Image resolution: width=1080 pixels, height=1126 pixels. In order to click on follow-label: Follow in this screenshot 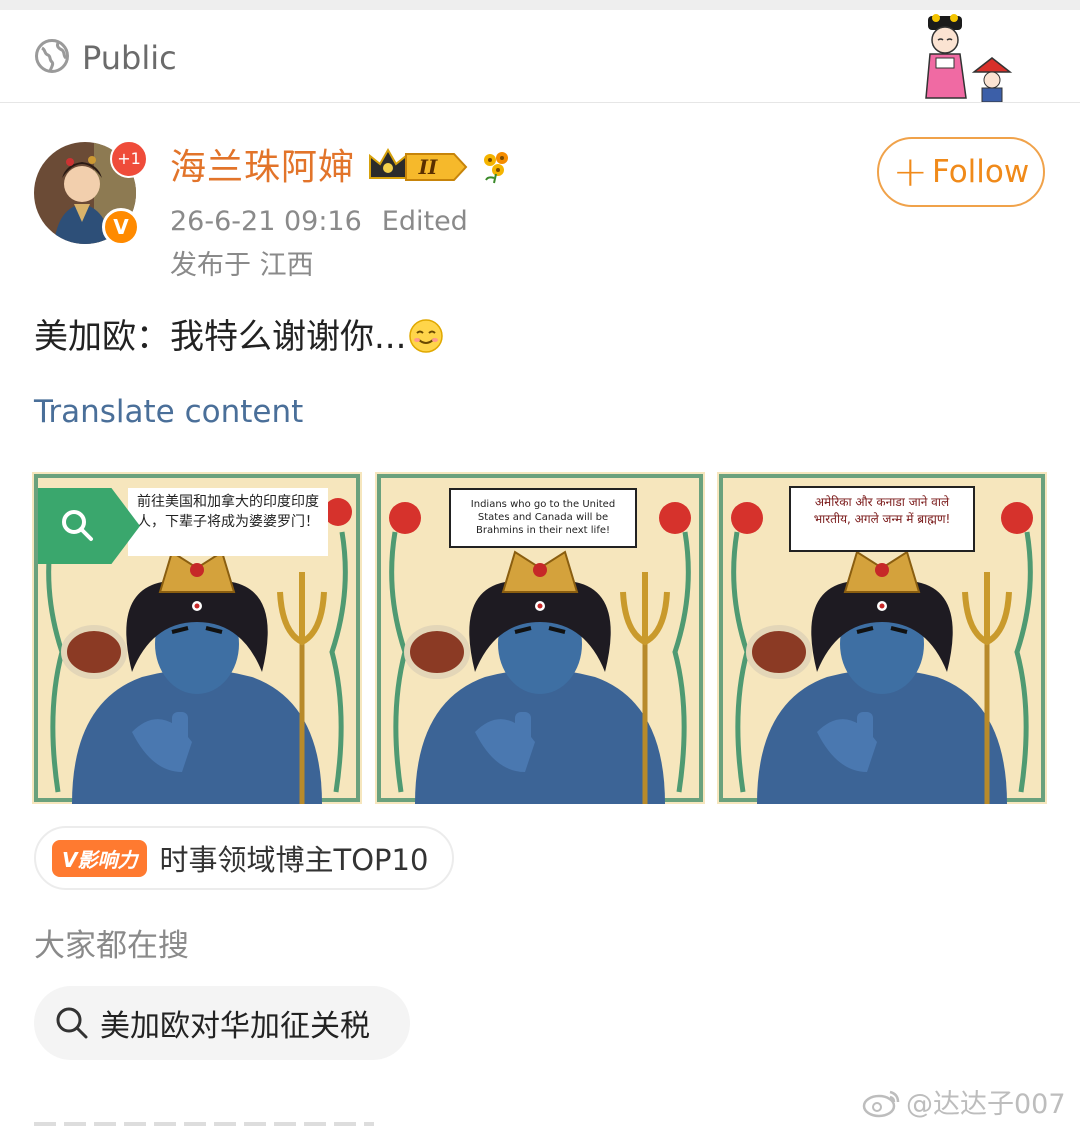, I will do `click(980, 172)`.